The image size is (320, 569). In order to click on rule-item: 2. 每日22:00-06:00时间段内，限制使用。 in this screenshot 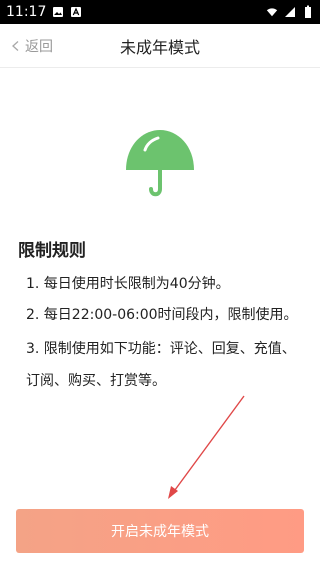, I will do `click(162, 315)`.